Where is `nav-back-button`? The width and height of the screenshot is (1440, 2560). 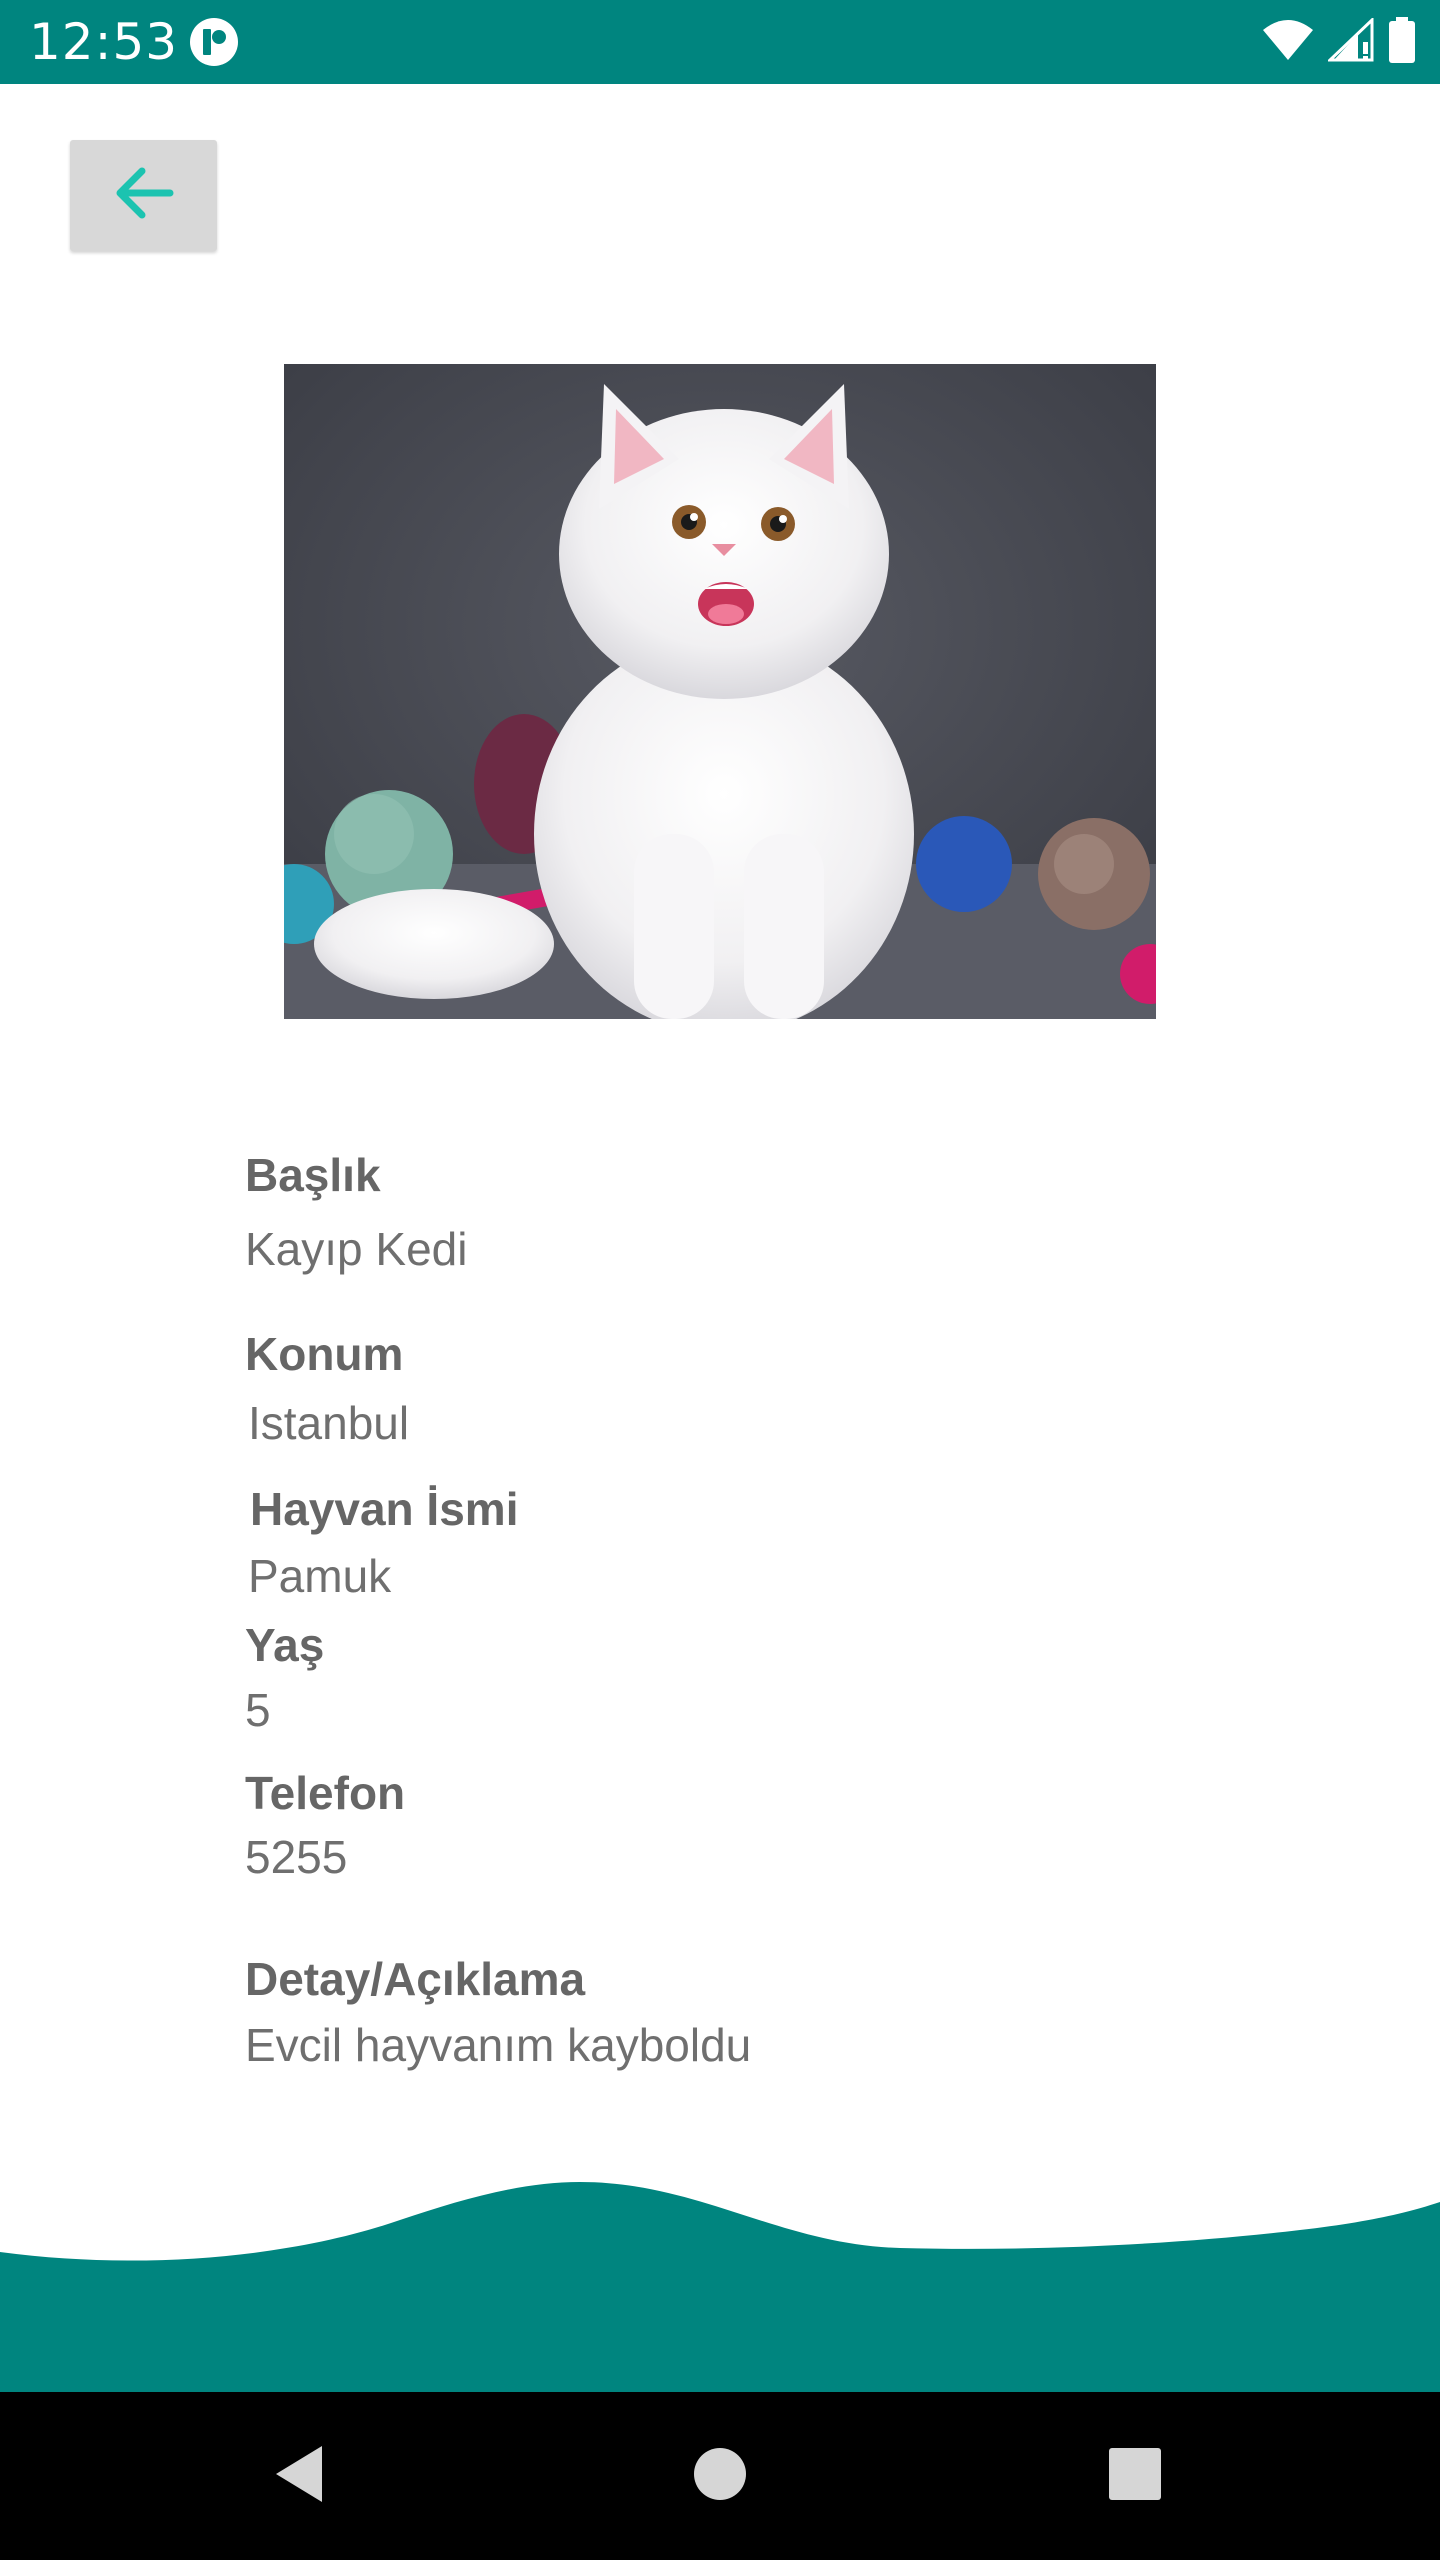 nav-back-button is located at coordinates (300, 2476).